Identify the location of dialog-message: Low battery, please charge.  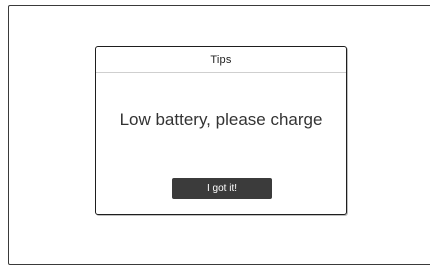
(221, 119).